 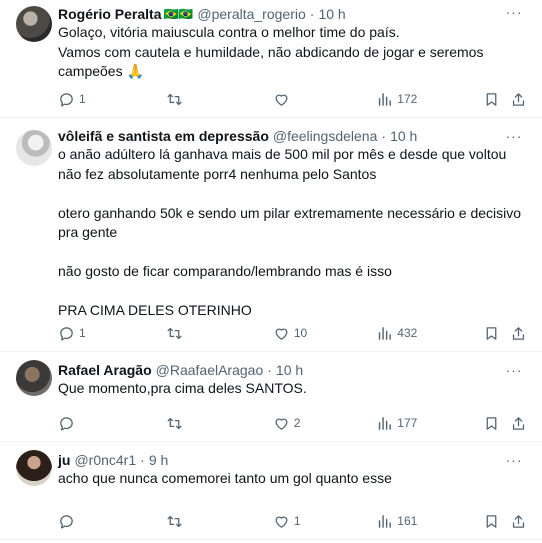 What do you see at coordinates (105, 370) in the screenshot?
I see `author-name: Rafael Aragão` at bounding box center [105, 370].